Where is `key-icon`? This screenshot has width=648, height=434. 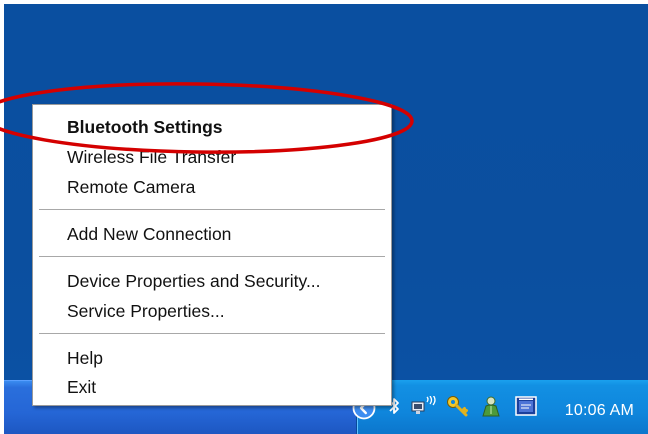
key-icon is located at coordinates (458, 406).